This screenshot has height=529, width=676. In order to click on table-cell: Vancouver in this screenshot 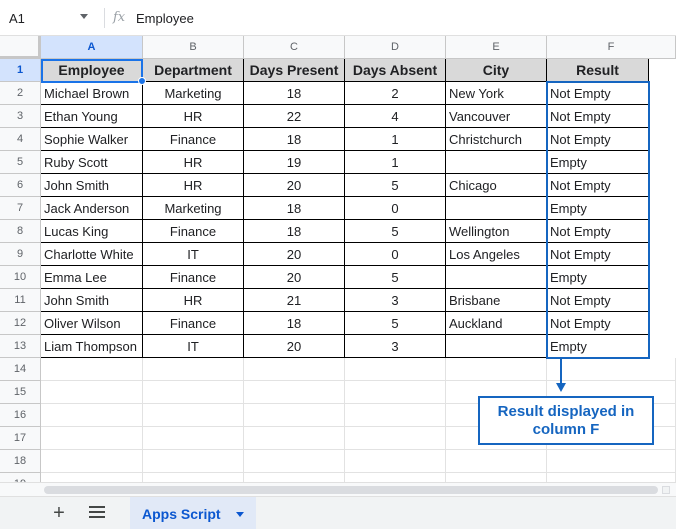, I will do `click(496, 116)`.